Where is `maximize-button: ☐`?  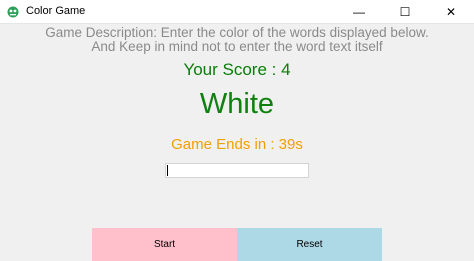 maximize-button: ☐ is located at coordinates (405, 12).